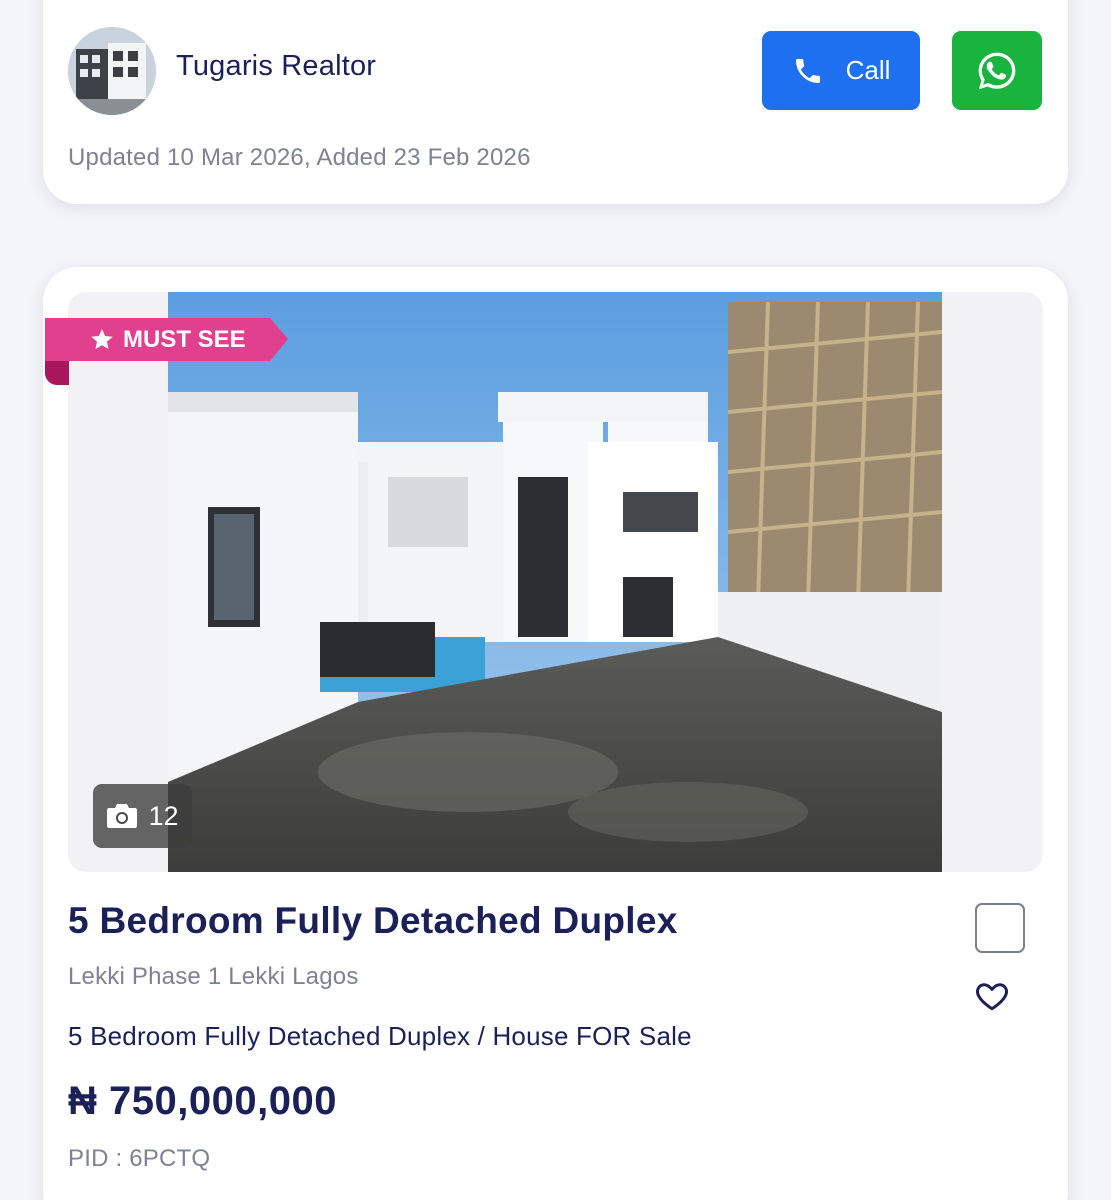 Image resolution: width=1111 pixels, height=1200 pixels. Describe the element at coordinates (1000, 928) in the screenshot. I see `compare-checkbox` at that location.